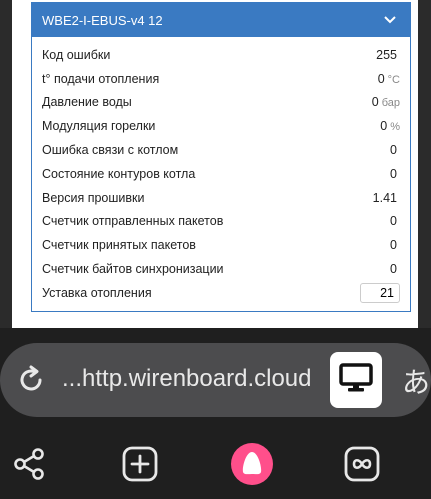  Describe the element at coordinates (395, 127) in the screenshot. I see `row-unit: %` at that location.